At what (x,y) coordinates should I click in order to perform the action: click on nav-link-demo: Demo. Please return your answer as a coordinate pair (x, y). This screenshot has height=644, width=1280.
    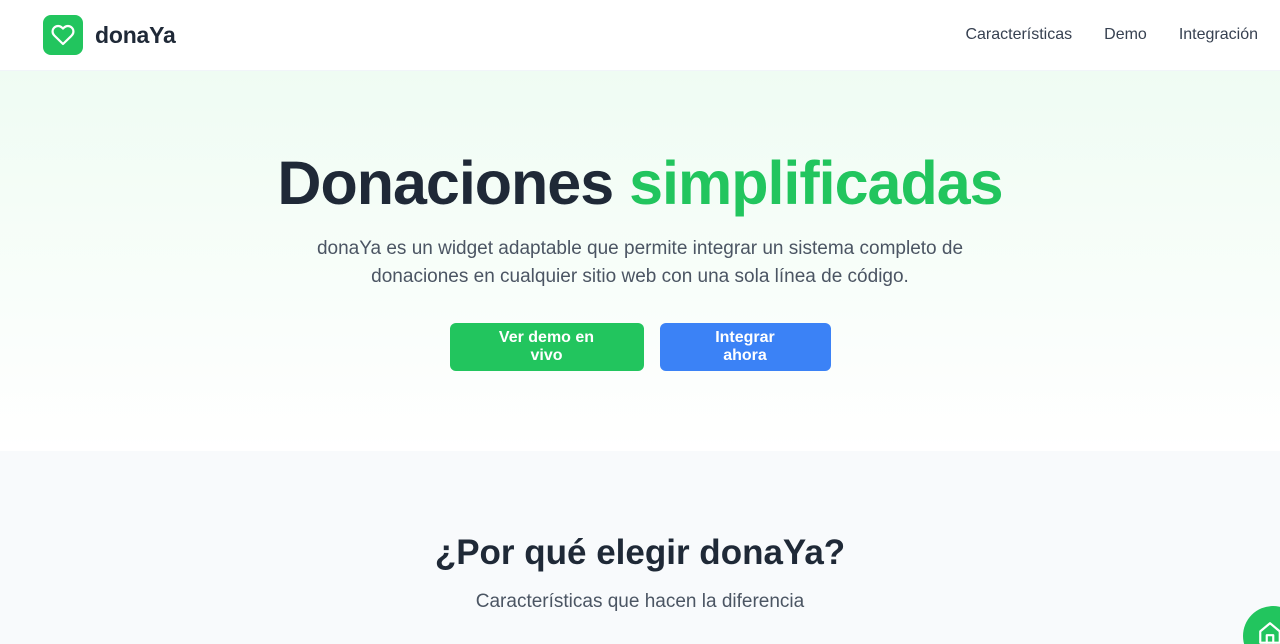
    Looking at the image, I should click on (1125, 35).